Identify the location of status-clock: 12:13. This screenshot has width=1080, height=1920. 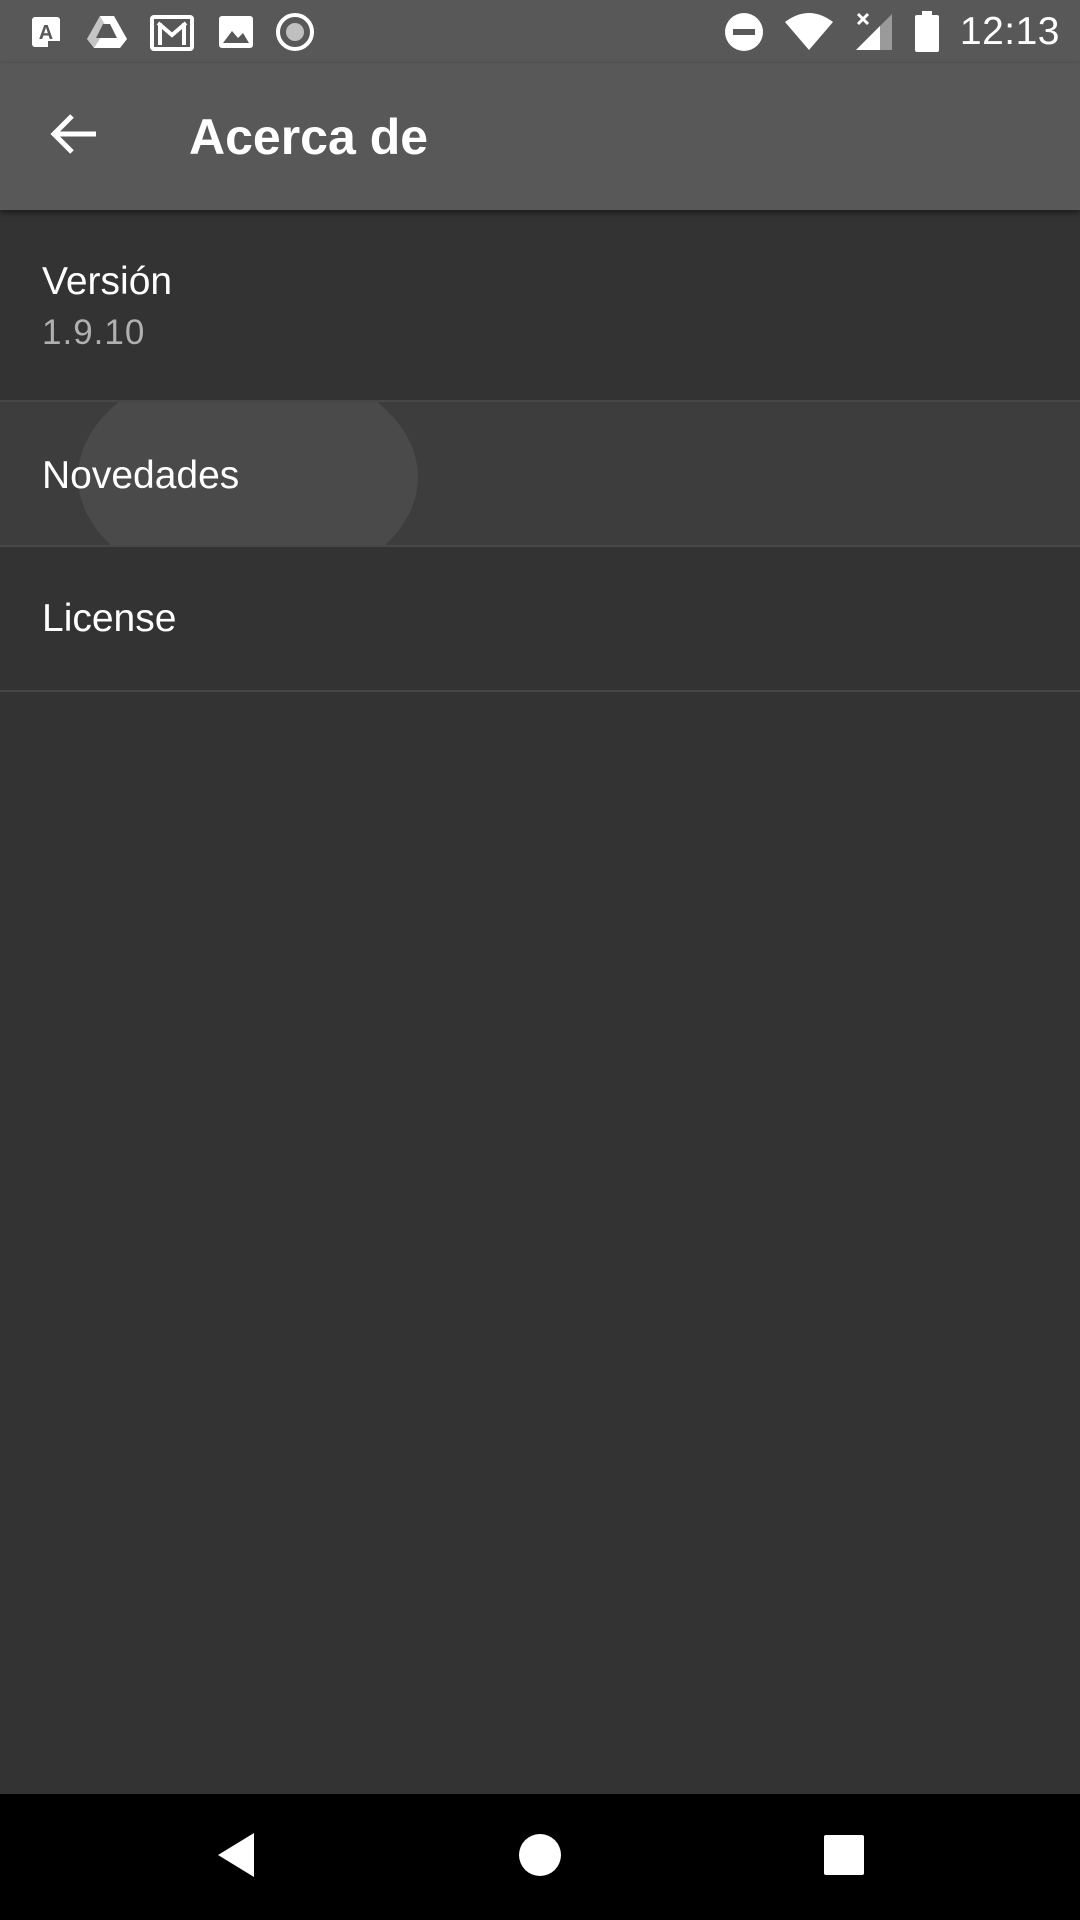
(1009, 31).